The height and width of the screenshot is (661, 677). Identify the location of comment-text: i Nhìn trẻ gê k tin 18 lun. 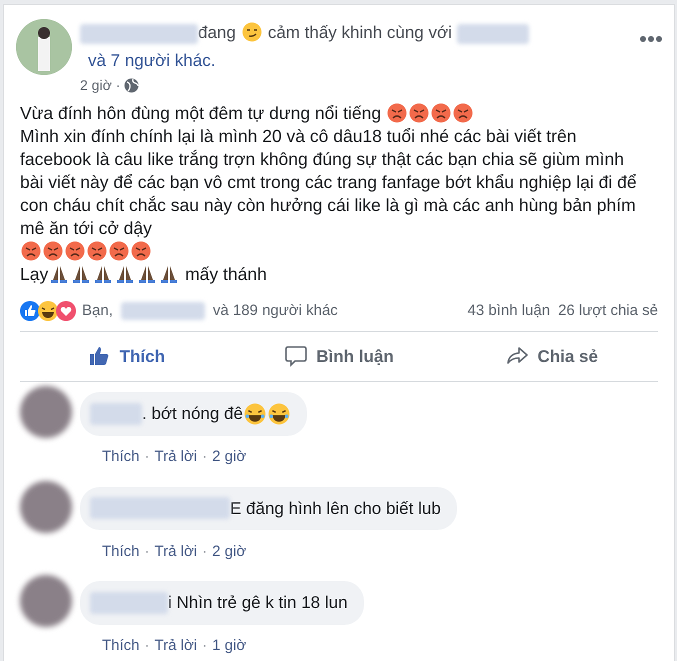
(258, 603).